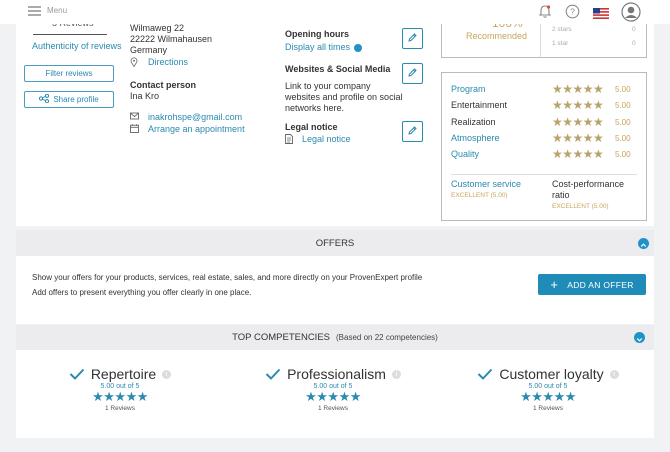  Describe the element at coordinates (561, 195) in the screenshot. I see `cost-performance-label-2: ratio` at that location.